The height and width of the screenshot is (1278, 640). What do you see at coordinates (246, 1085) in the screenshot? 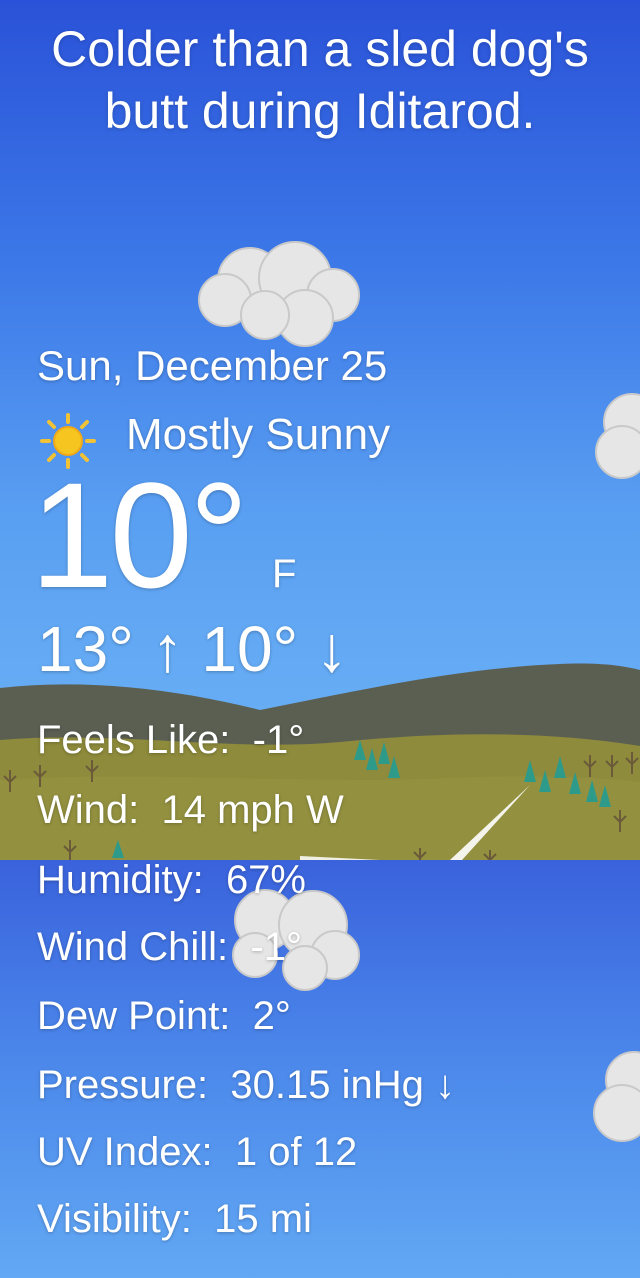
I see `detail-pressure: Pressure: 30.15 inHg ↓` at bounding box center [246, 1085].